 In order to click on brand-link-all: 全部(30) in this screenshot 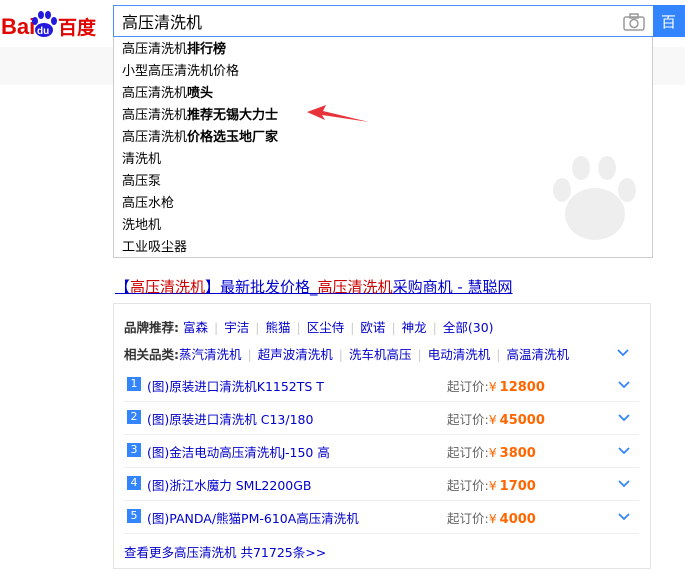, I will do `click(468, 327)`.